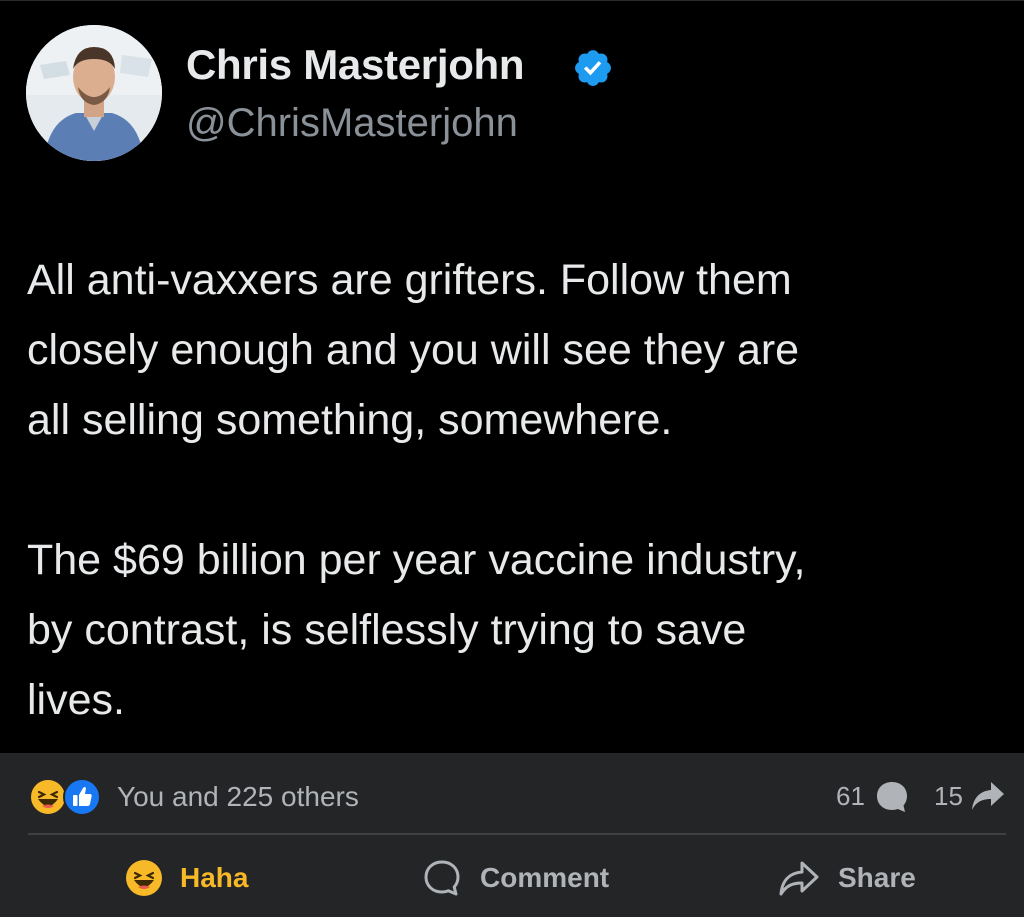 This screenshot has height=917, width=1024. What do you see at coordinates (94, 93) in the screenshot?
I see `avatar` at bounding box center [94, 93].